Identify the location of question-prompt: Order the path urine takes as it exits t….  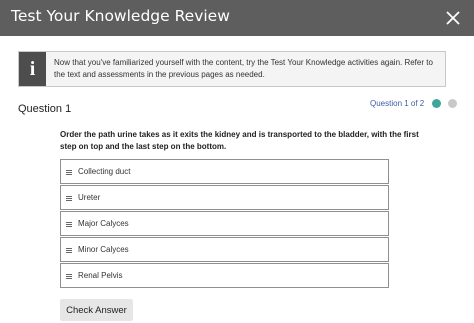
(239, 140).